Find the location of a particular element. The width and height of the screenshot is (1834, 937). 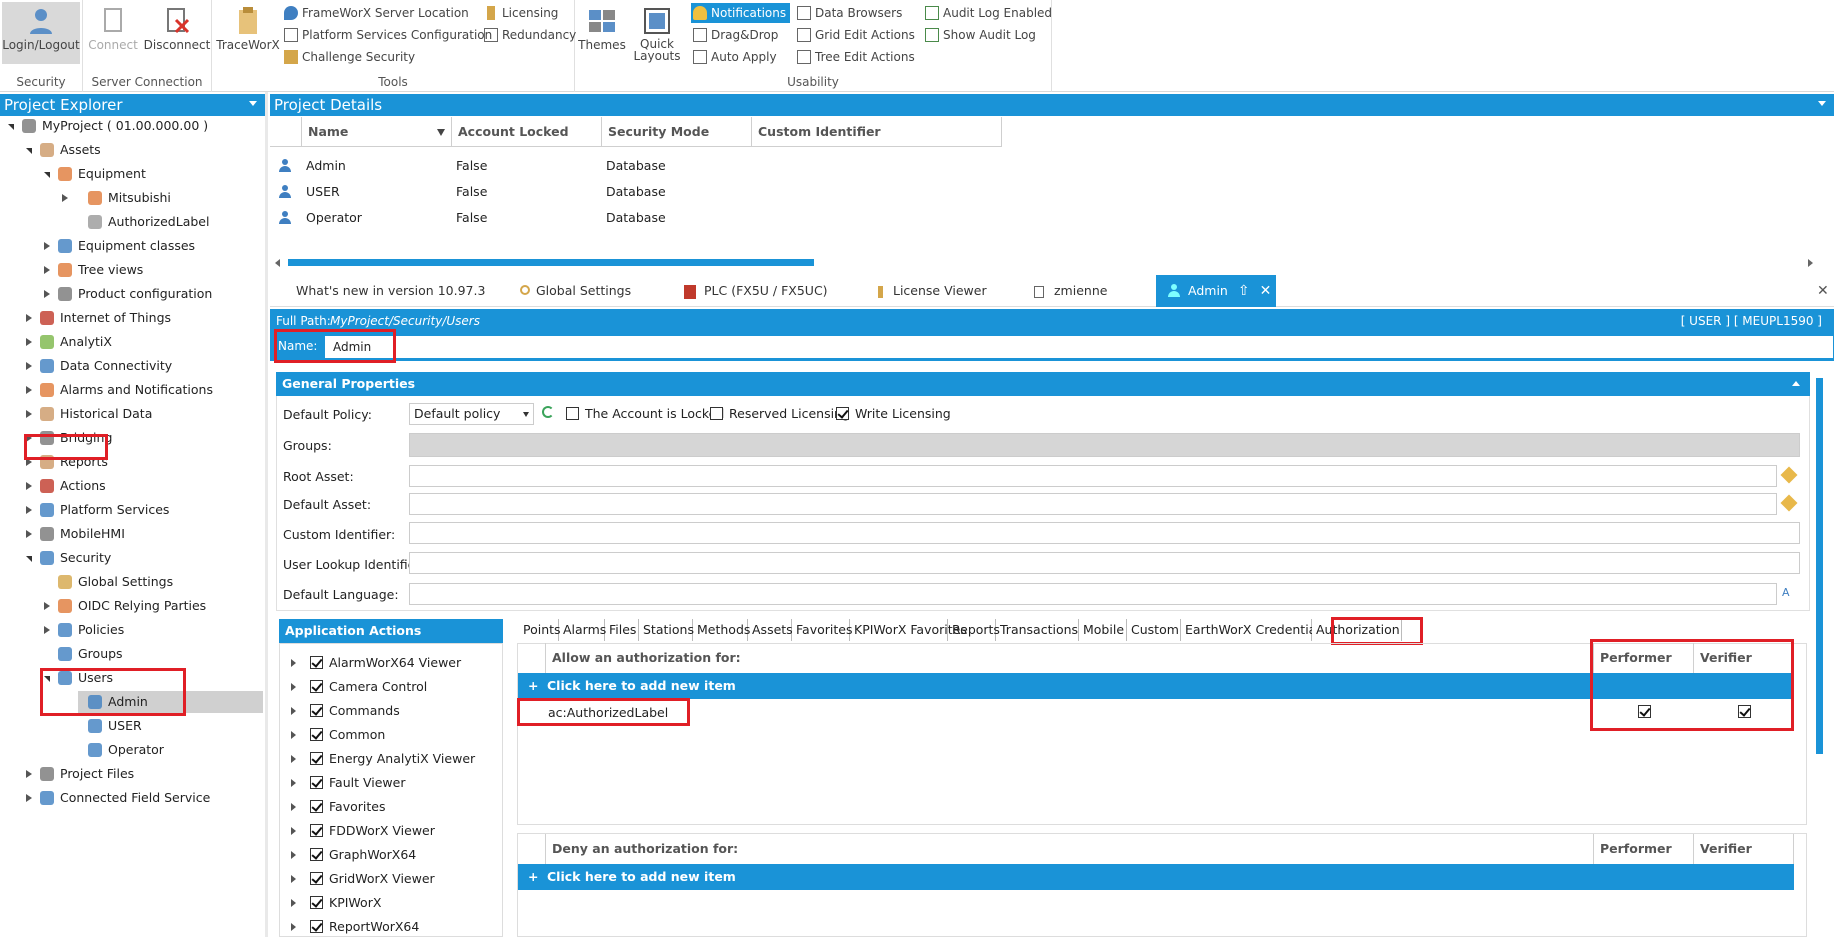

default-asset-field is located at coordinates (1093, 504).